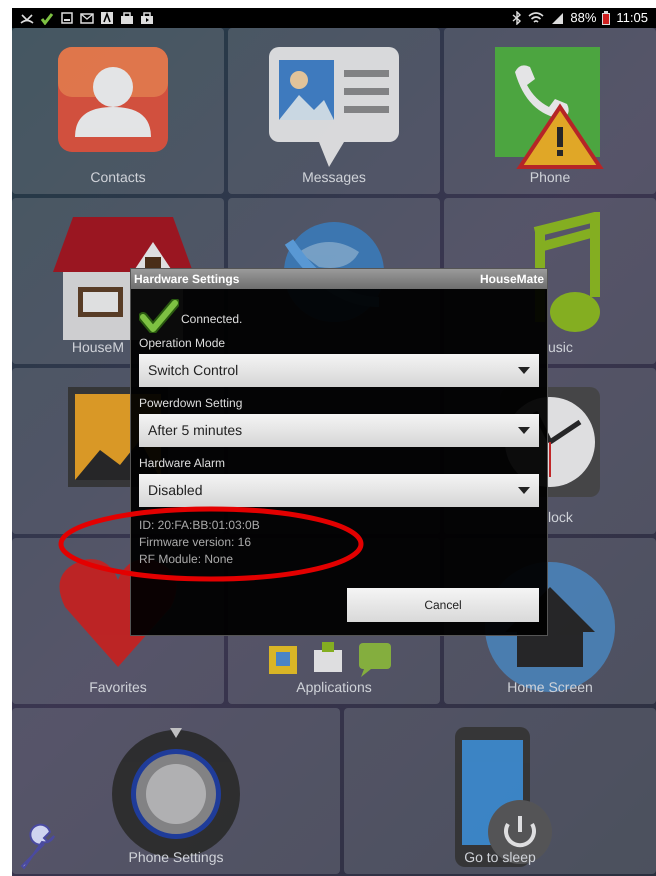 The height and width of the screenshot is (876, 656). I want to click on tile-label: Go to sleep, so click(500, 857).